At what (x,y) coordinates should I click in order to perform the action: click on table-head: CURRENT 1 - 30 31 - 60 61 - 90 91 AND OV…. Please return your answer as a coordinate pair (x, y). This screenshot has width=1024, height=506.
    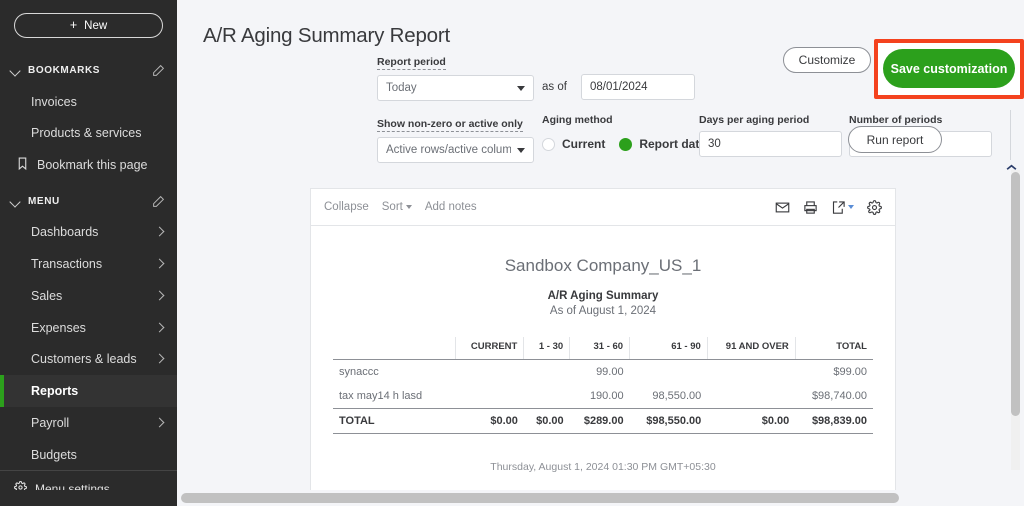
    Looking at the image, I should click on (603, 348).